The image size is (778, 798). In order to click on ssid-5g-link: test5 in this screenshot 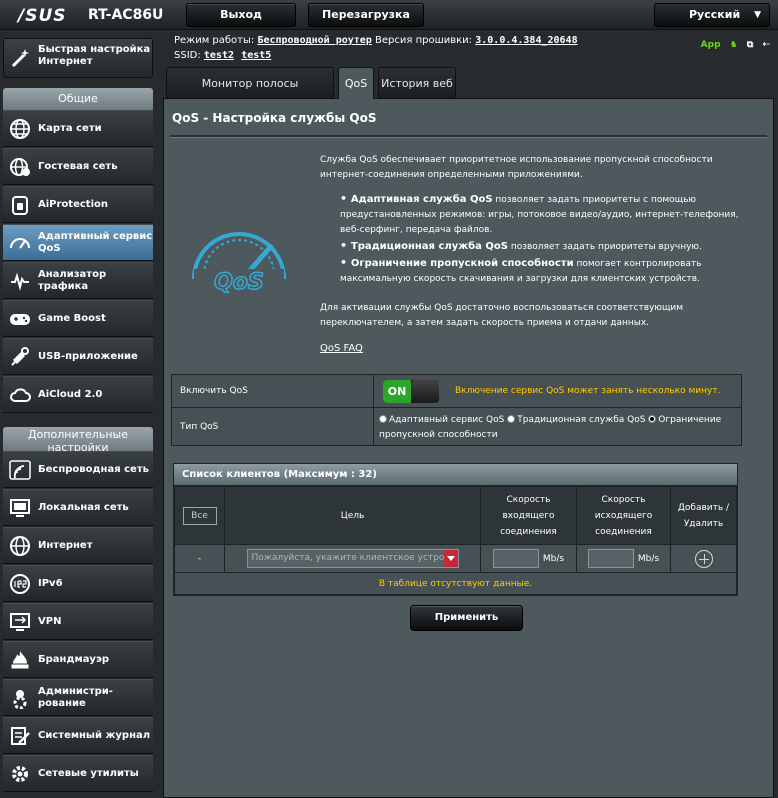, I will do `click(256, 55)`.